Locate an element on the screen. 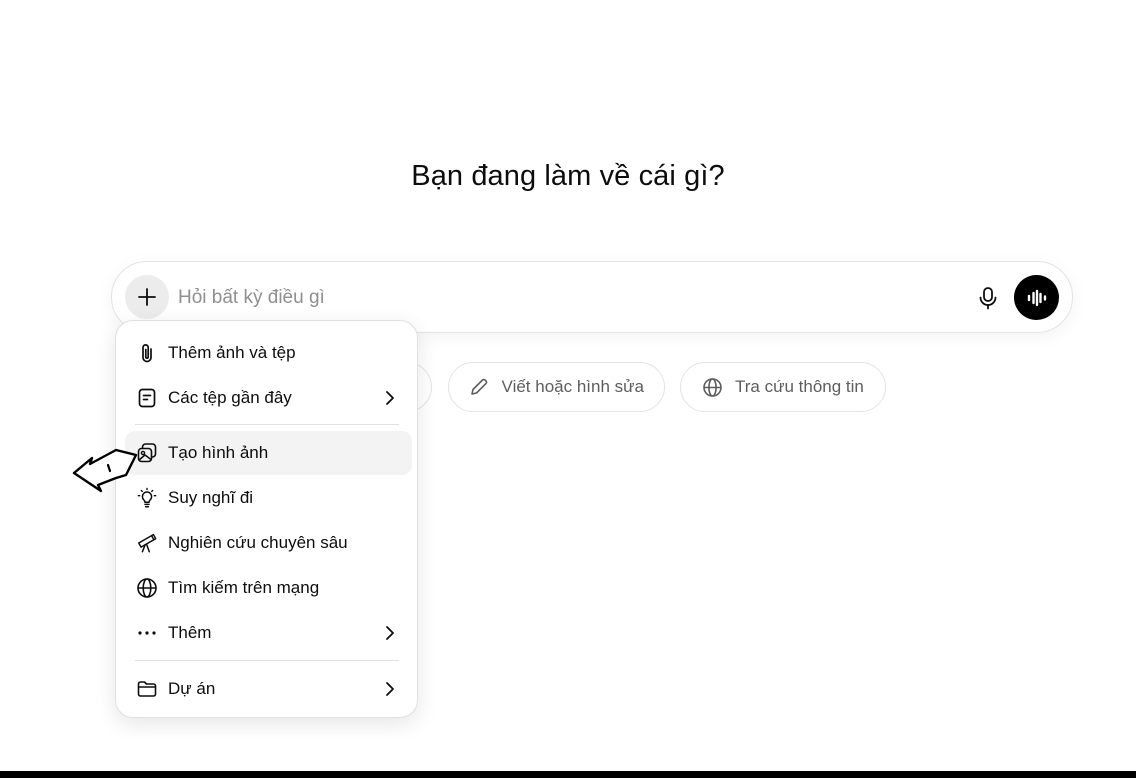 The width and height of the screenshot is (1136, 778). menu-item-create-image: Tạo hình ảnh is located at coordinates (268, 453).